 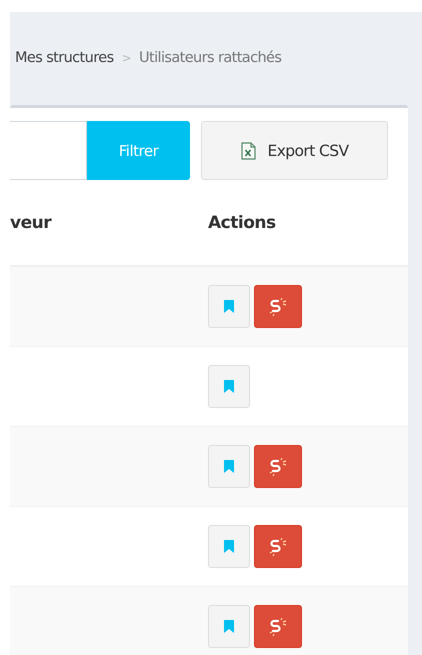 I want to click on column-header: veur, so click(x=31, y=222).